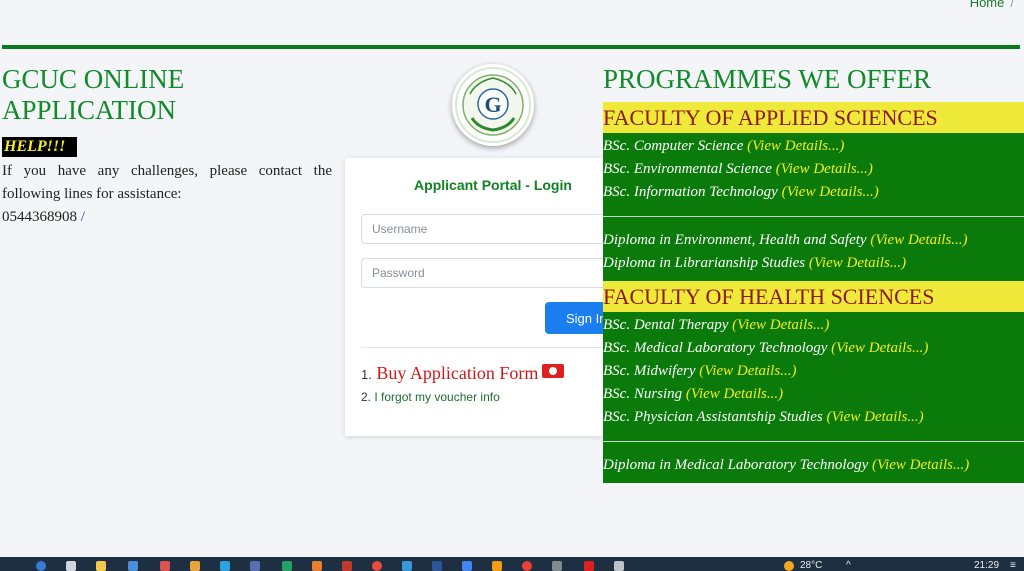 This screenshot has width=1024, height=571. Describe the element at coordinates (789, 566) in the screenshot. I see `weather-icon` at that location.